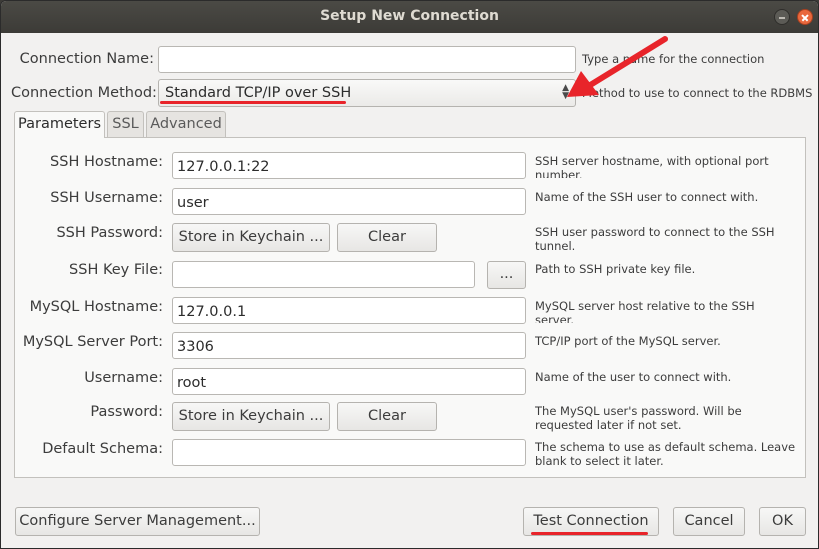 This screenshot has width=819, height=549. Describe the element at coordinates (126, 412) in the screenshot. I see `password-label: Password:` at that location.